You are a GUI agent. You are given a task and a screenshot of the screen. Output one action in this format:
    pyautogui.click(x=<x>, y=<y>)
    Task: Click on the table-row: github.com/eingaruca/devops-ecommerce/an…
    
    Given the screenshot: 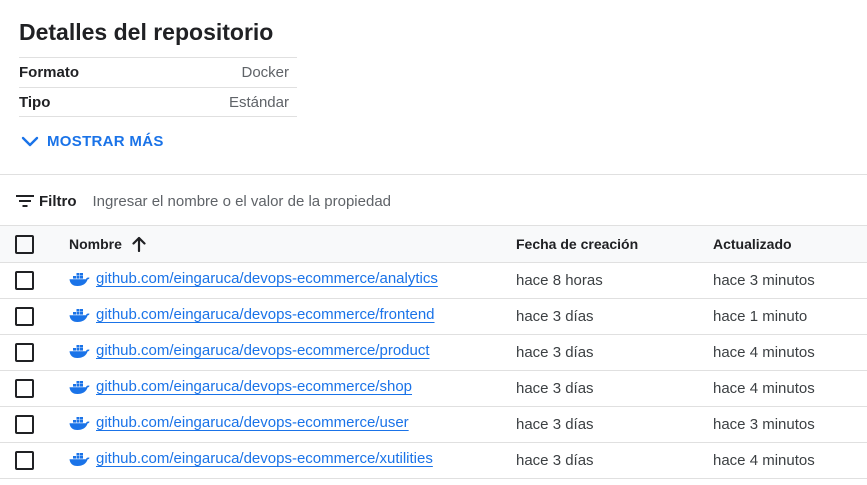 What is the action you would take?
    pyautogui.click(x=433, y=281)
    